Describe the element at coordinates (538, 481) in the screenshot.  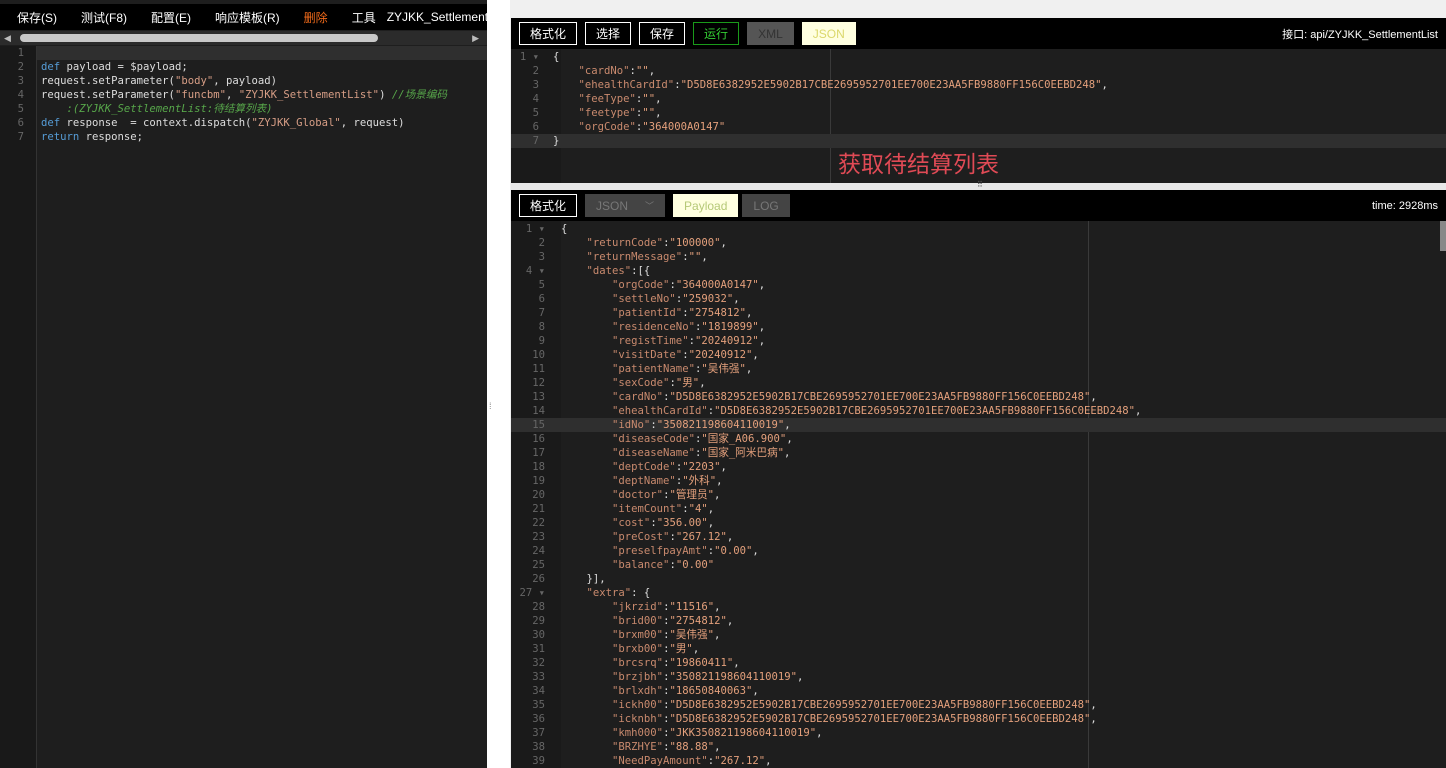
I see `line-number: 19` at that location.